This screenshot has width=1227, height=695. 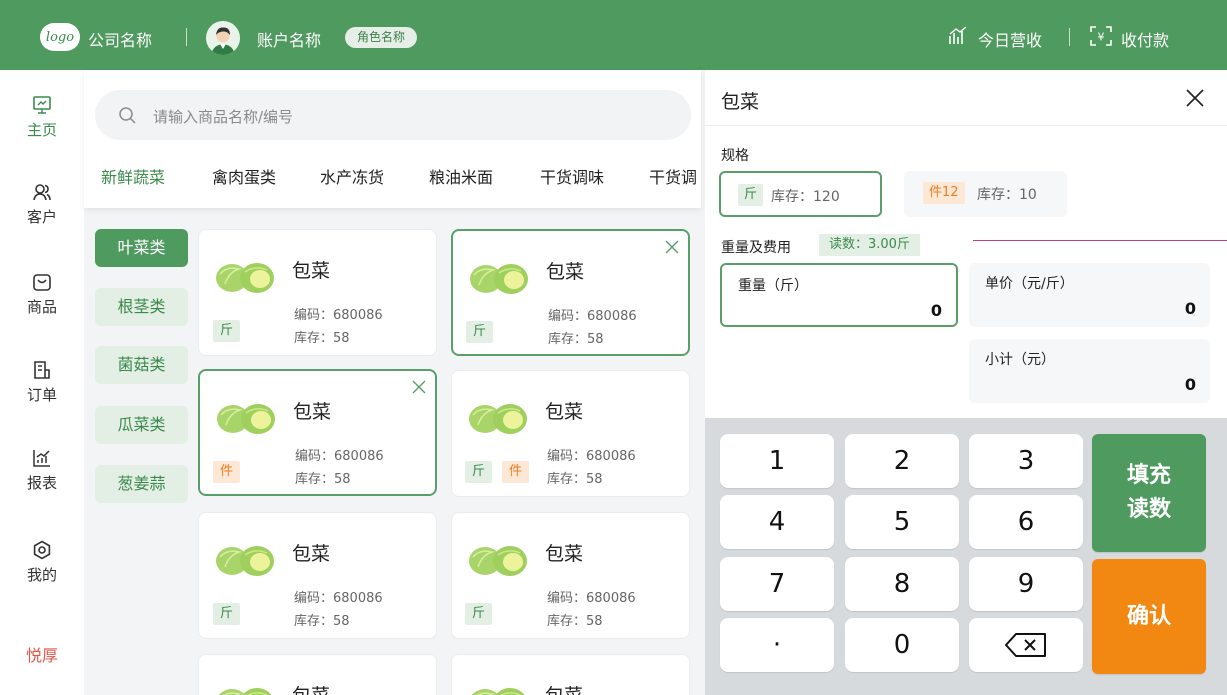 I want to click on monitor-icon, so click(x=42, y=105).